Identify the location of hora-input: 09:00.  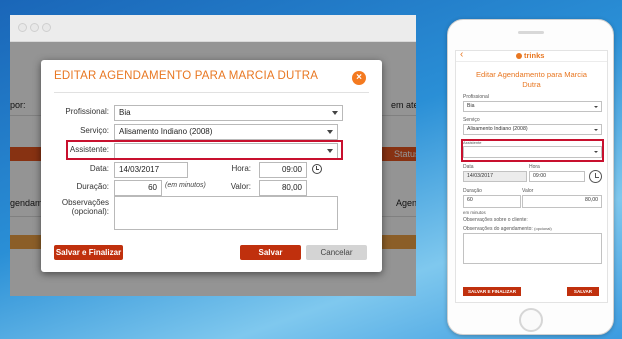
(283, 170).